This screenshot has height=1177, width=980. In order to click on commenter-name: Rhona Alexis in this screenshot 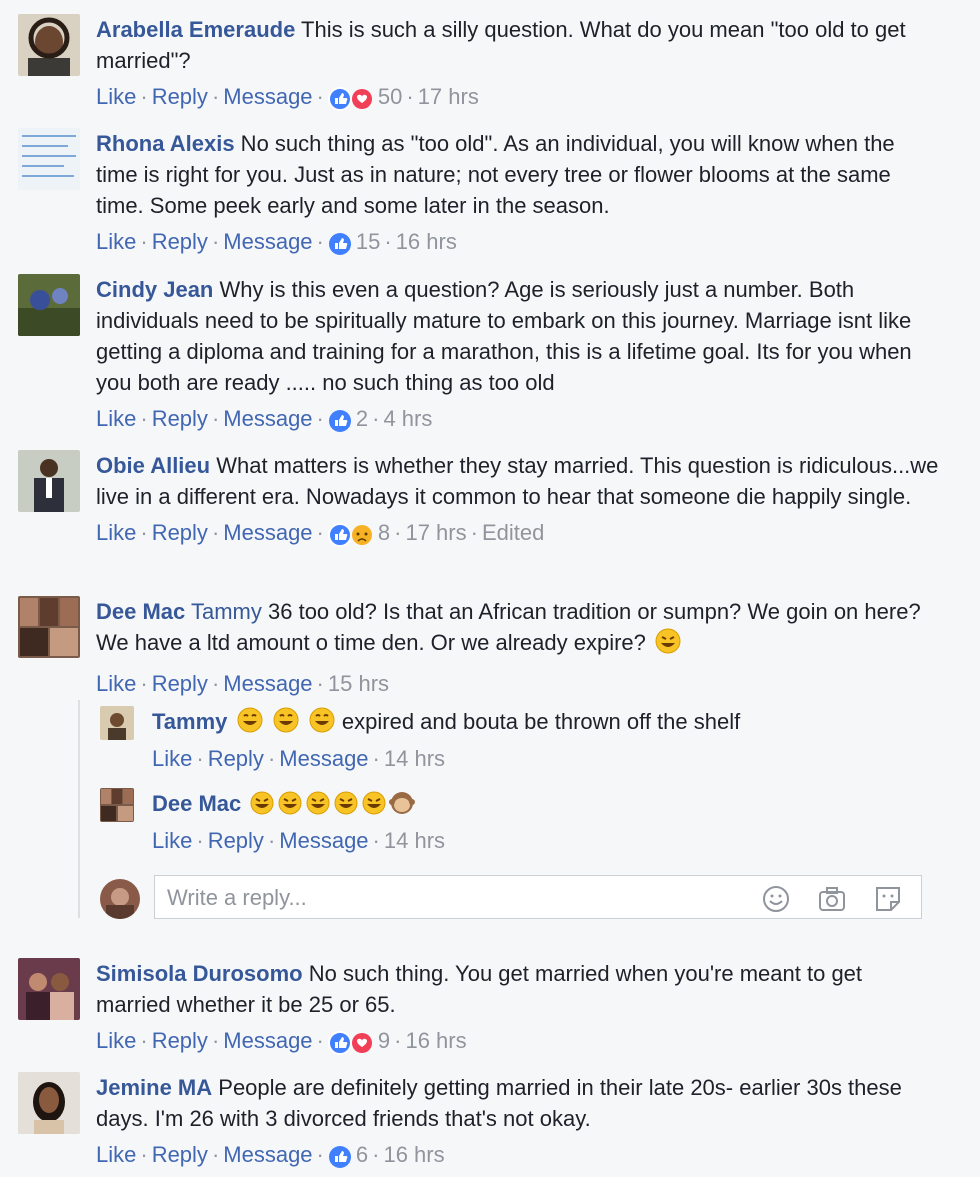, I will do `click(165, 143)`.